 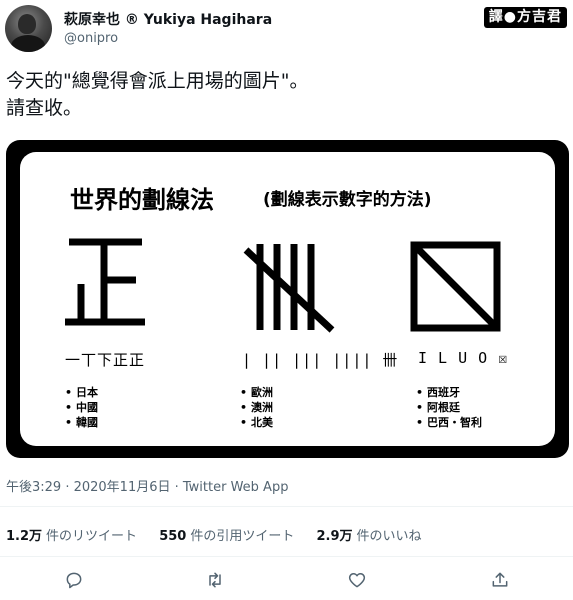 I want to click on tally-mark-zheng, so click(x=105, y=282).